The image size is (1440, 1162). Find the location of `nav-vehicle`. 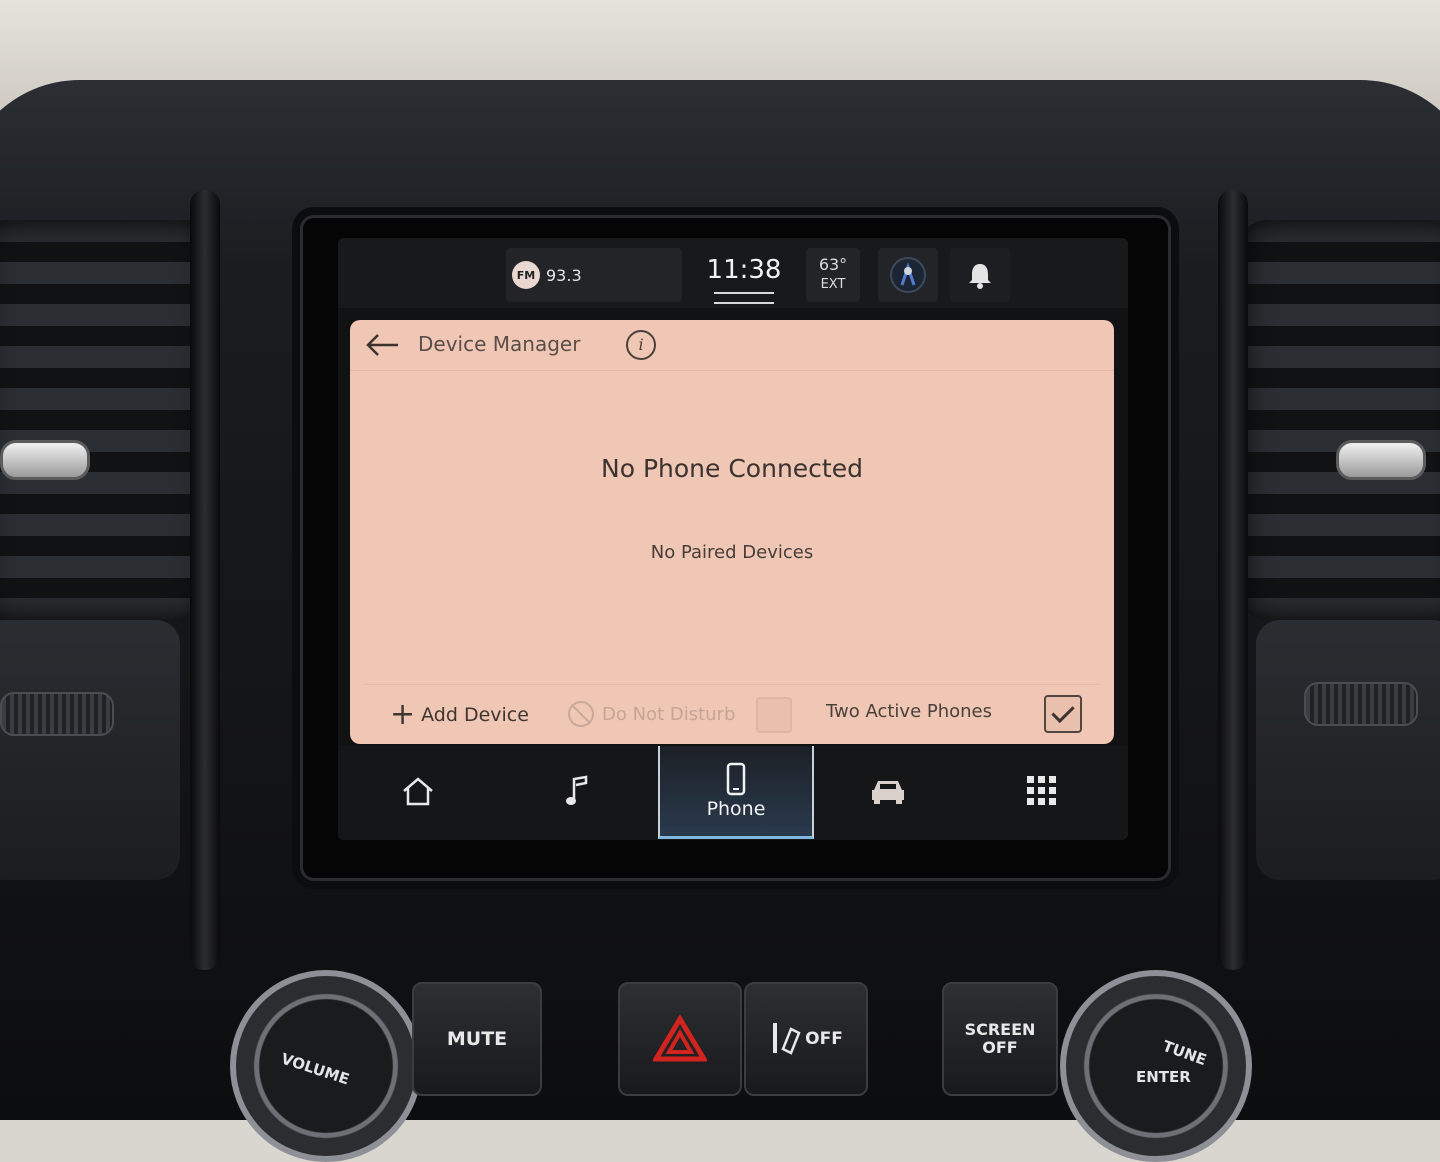

nav-vehicle is located at coordinates (888, 791).